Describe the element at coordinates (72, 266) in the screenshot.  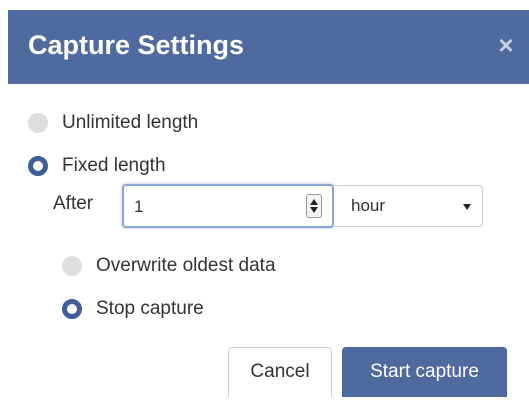
I see `overwrite-oldest-radio` at that location.